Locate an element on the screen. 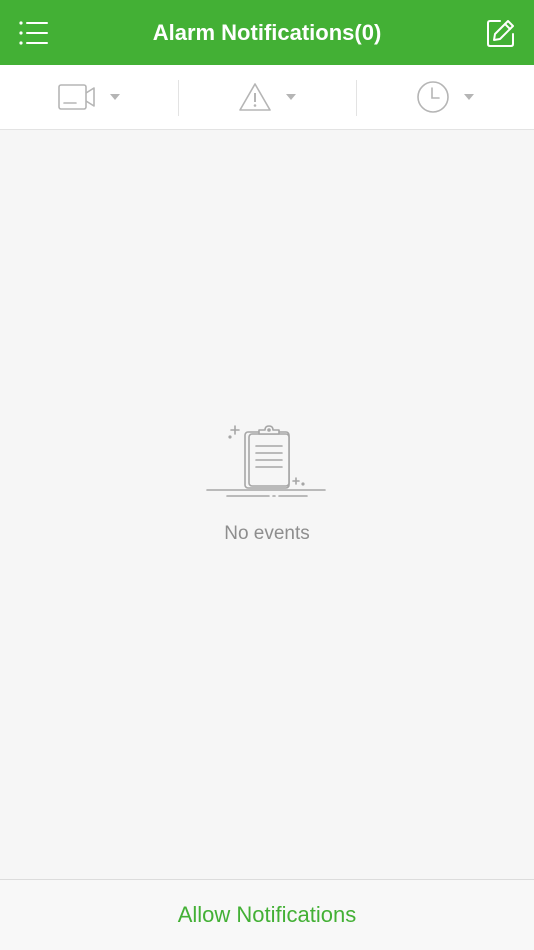  header-bar: Alarm Notifications(0) is located at coordinates (267, 32).